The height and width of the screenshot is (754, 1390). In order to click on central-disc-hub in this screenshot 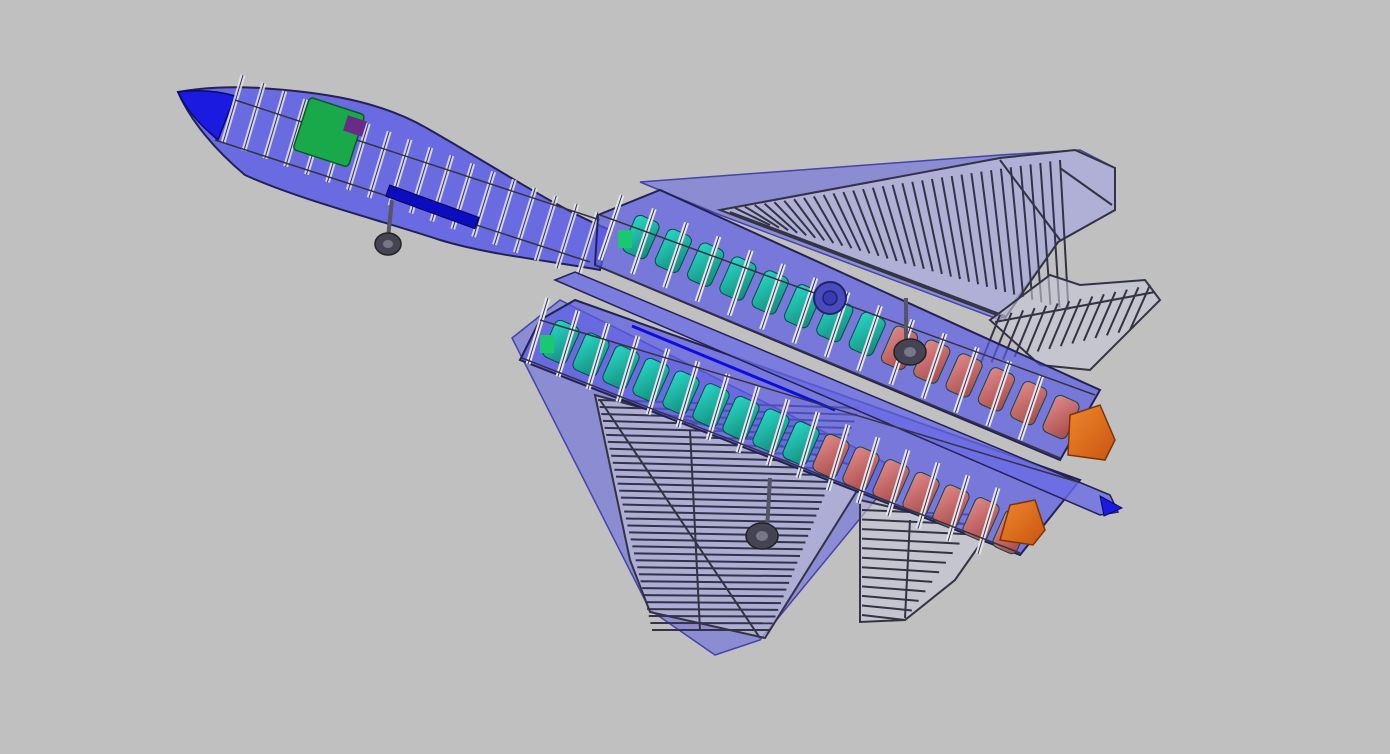, I will do `click(830, 298)`.